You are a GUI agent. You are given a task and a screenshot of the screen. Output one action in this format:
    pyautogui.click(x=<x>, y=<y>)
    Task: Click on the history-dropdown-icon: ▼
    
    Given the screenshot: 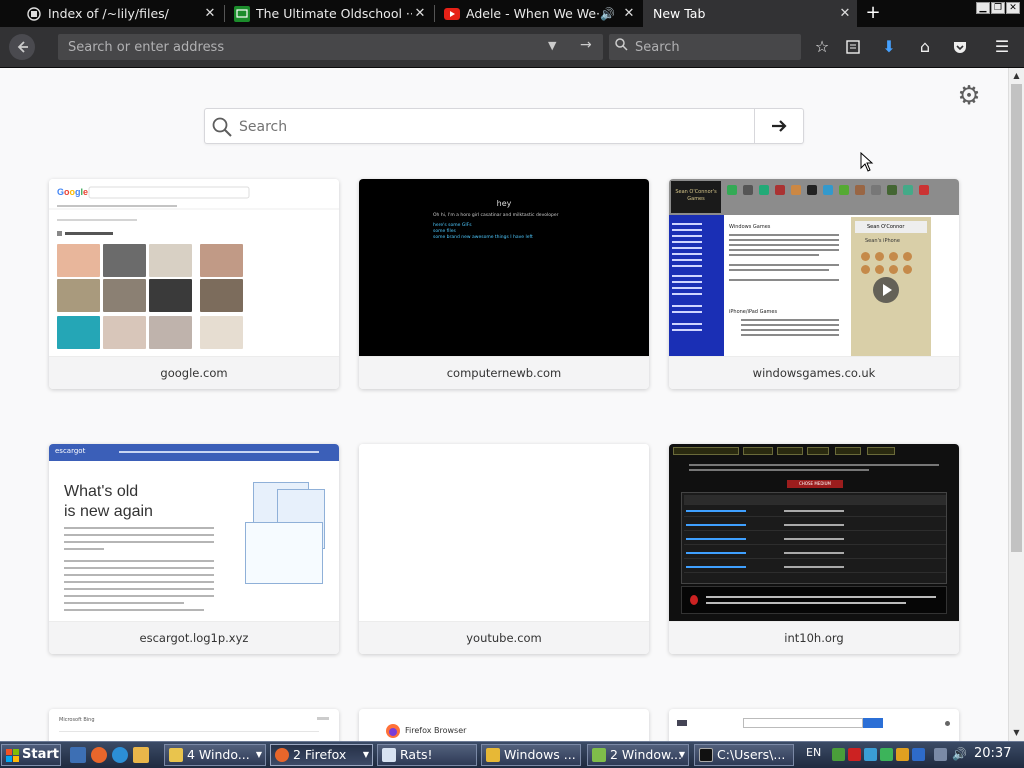 What is the action you would take?
    pyautogui.click(x=552, y=45)
    